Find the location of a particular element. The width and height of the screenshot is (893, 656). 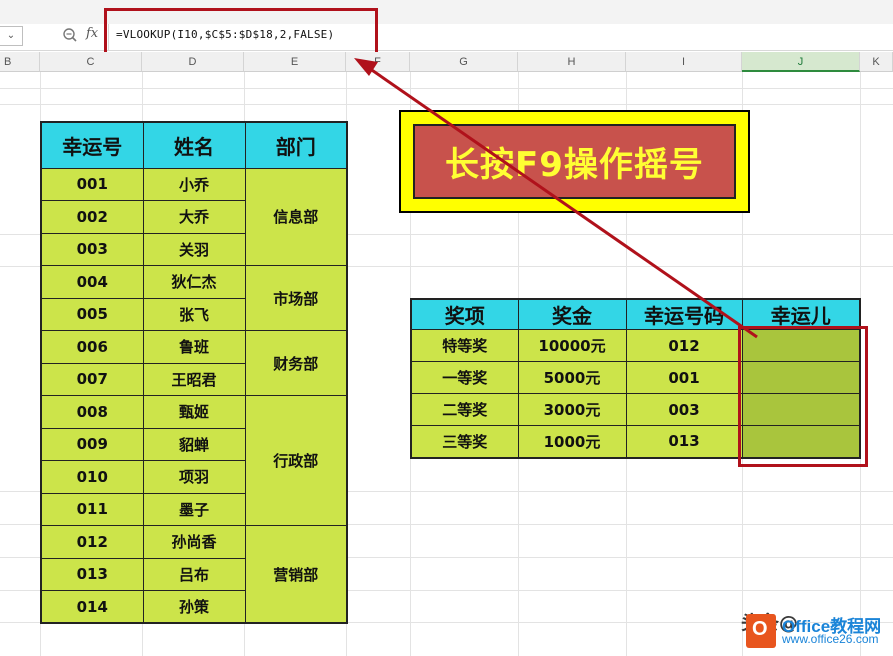

header-name: 姓名 is located at coordinates (194, 145).